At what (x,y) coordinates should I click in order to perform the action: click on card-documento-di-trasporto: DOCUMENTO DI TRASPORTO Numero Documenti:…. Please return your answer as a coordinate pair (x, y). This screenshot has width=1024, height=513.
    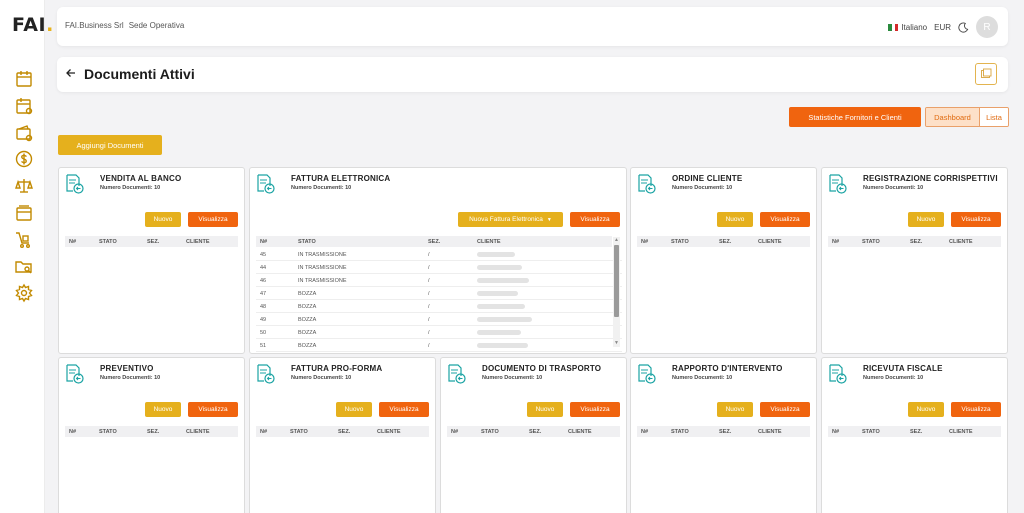
    Looking at the image, I should click on (533, 435).